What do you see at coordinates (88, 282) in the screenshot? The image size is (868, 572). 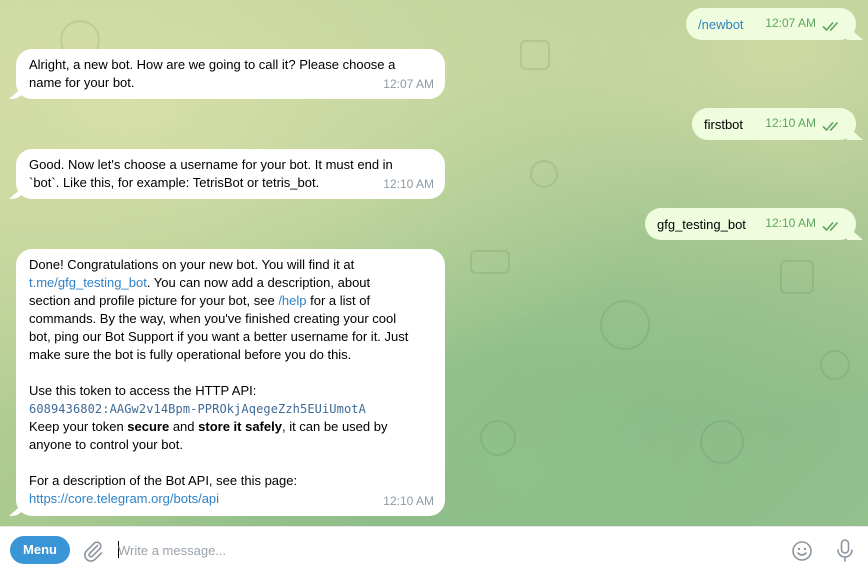 I see `bot-link: t.me/gfg_testing_bot` at bounding box center [88, 282].